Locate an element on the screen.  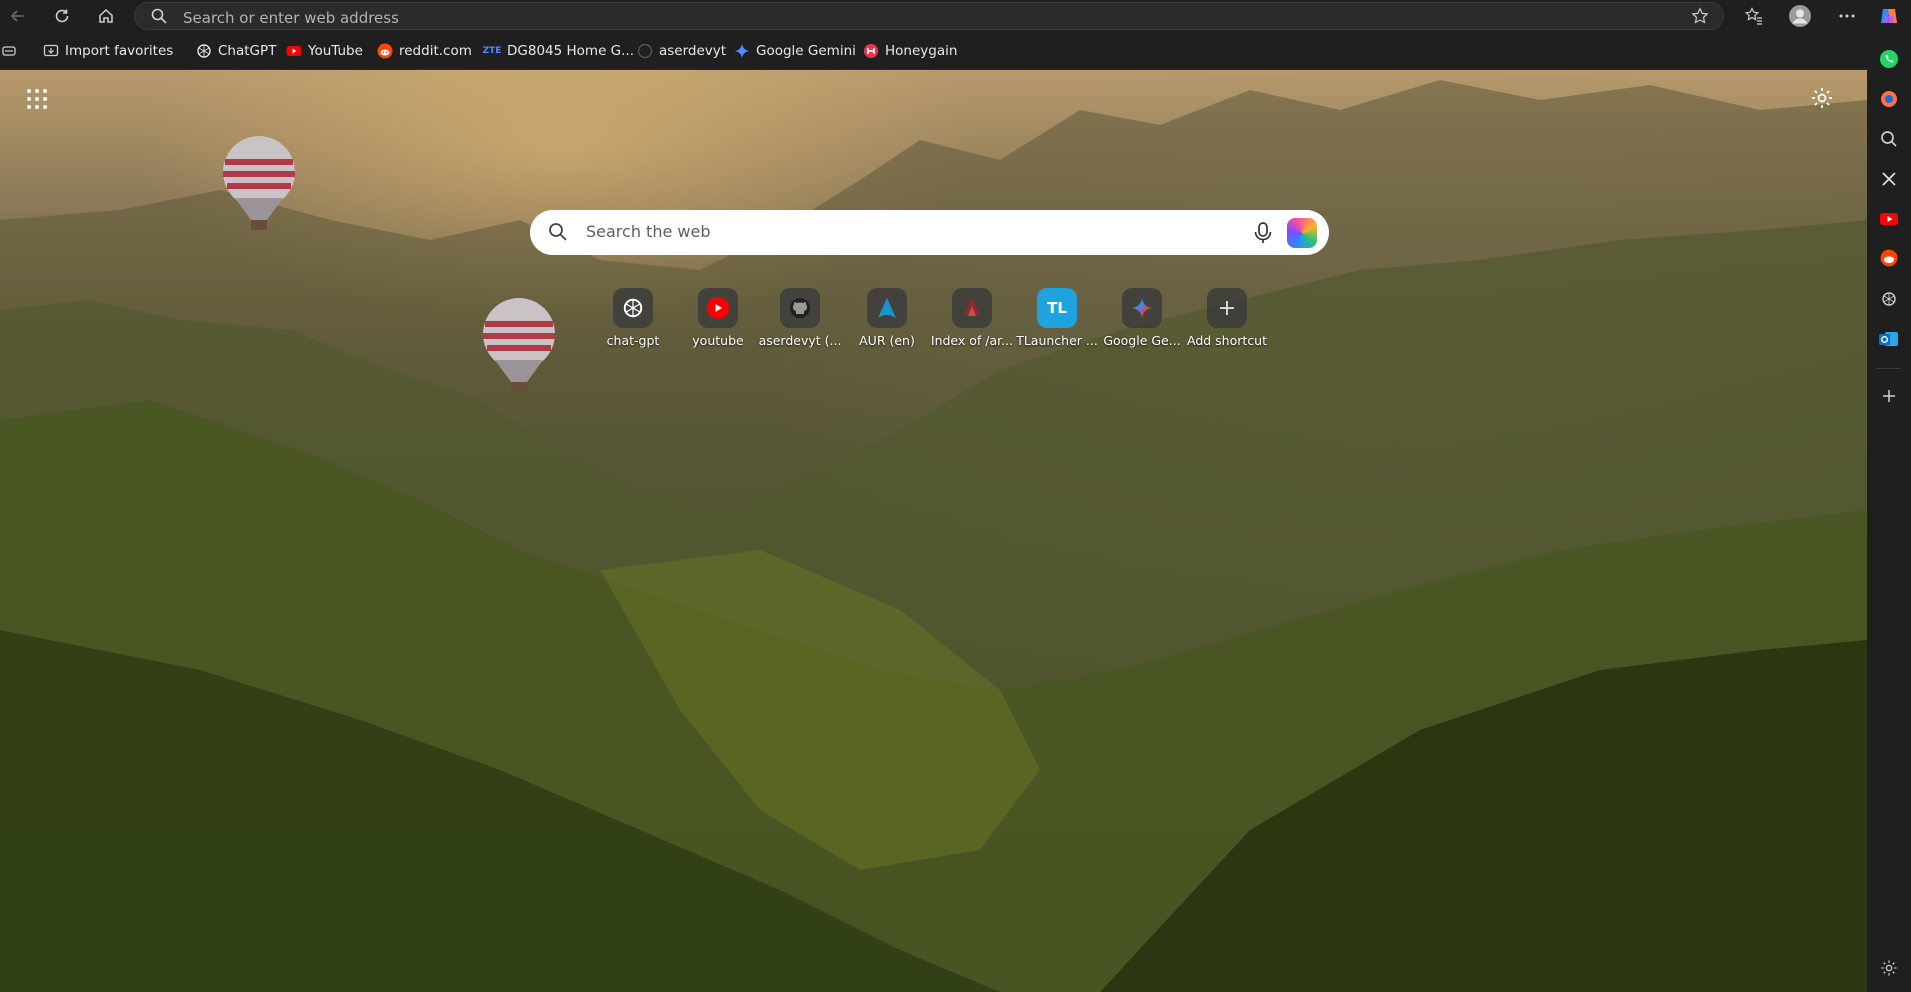
profile-button is located at coordinates (1800, 16).